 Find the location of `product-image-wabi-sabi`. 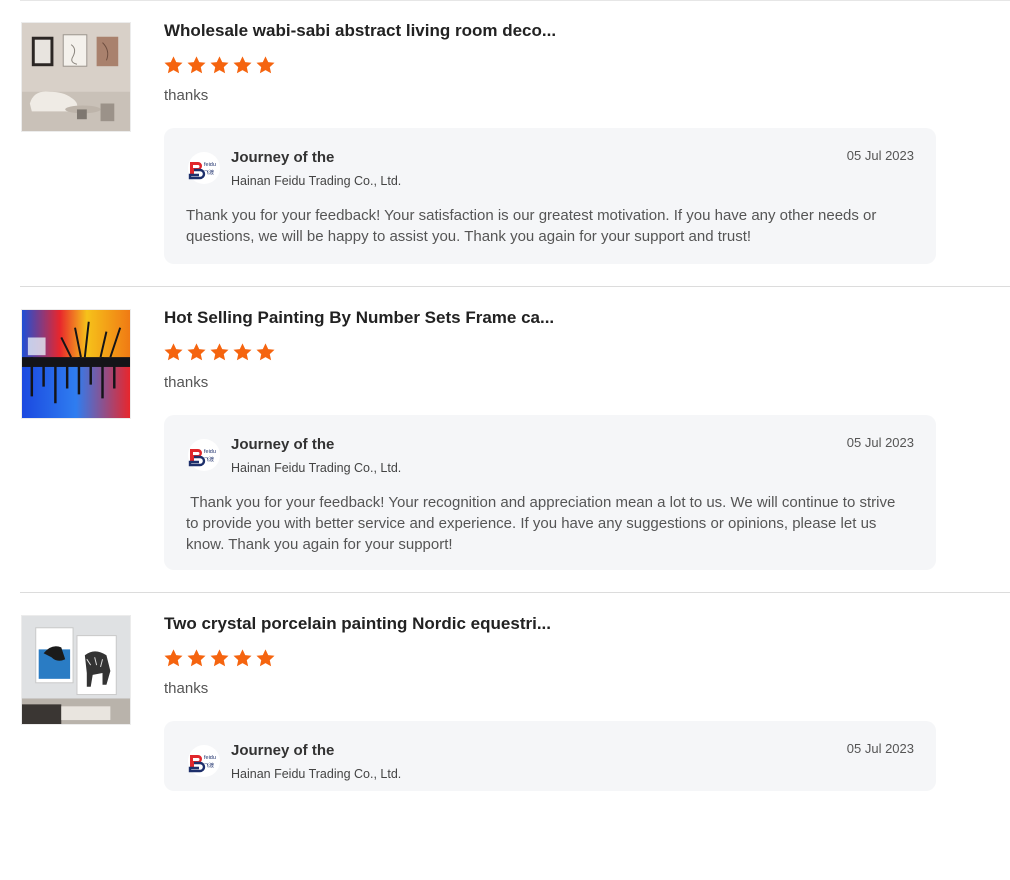

product-image-wabi-sabi is located at coordinates (76, 77).